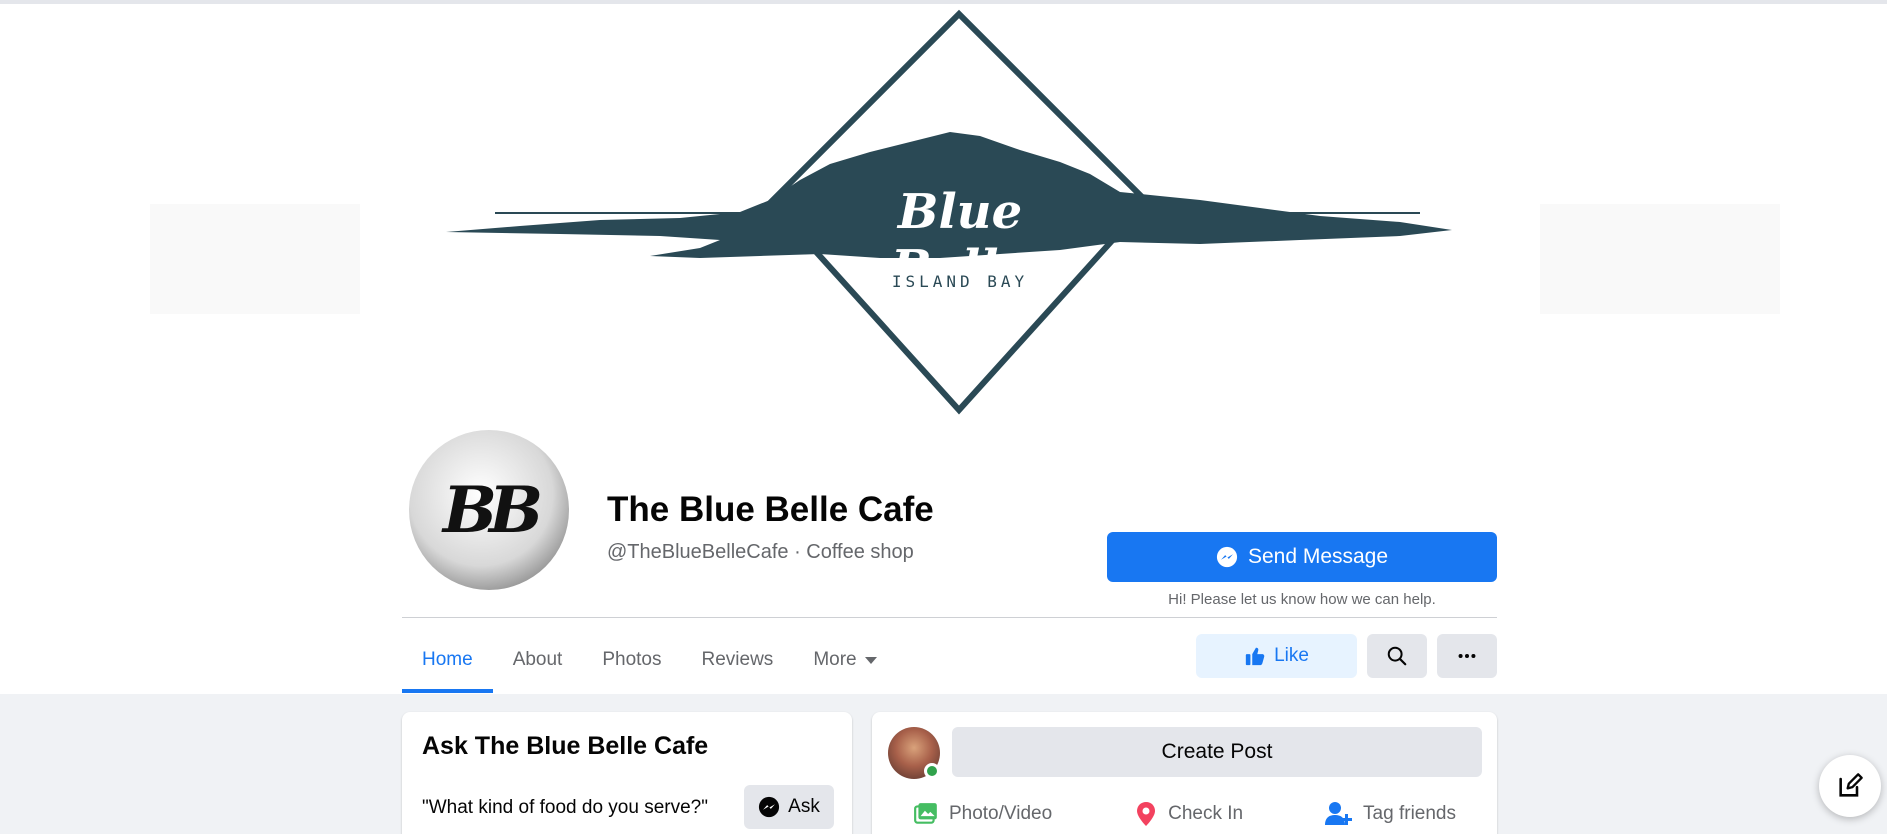 The image size is (1887, 834). Describe the element at coordinates (1206, 813) in the screenshot. I see `check-in-label: Check In` at that location.